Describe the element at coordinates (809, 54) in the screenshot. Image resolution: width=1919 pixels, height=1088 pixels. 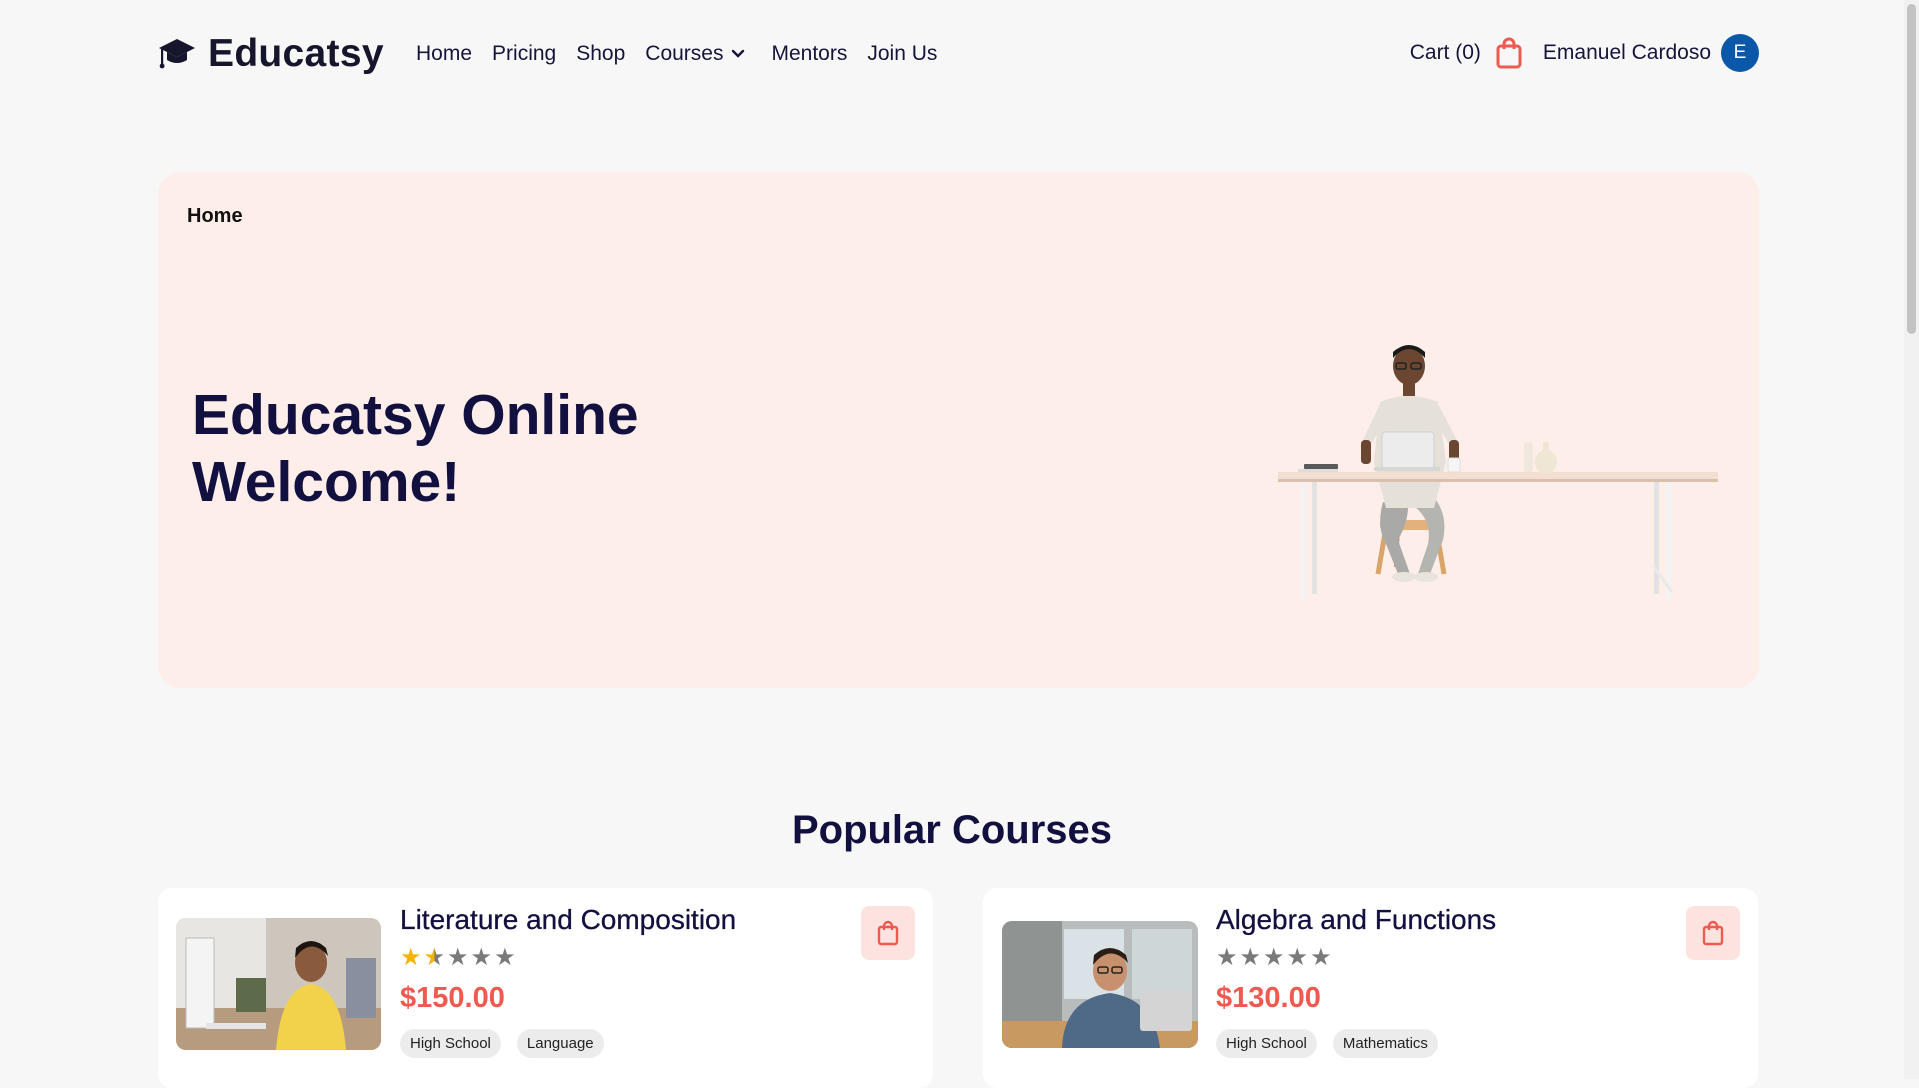
I see `nav-mentors: Mentors` at that location.